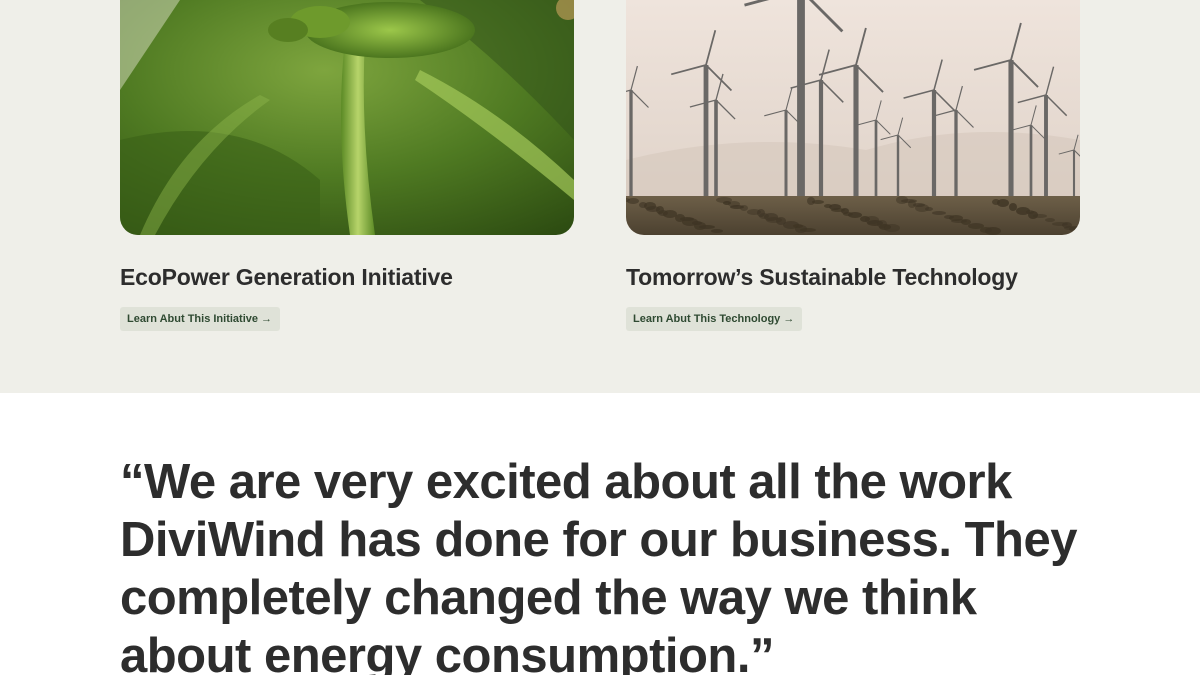  What do you see at coordinates (853, 117) in the screenshot?
I see `wind-turbines-image` at bounding box center [853, 117].